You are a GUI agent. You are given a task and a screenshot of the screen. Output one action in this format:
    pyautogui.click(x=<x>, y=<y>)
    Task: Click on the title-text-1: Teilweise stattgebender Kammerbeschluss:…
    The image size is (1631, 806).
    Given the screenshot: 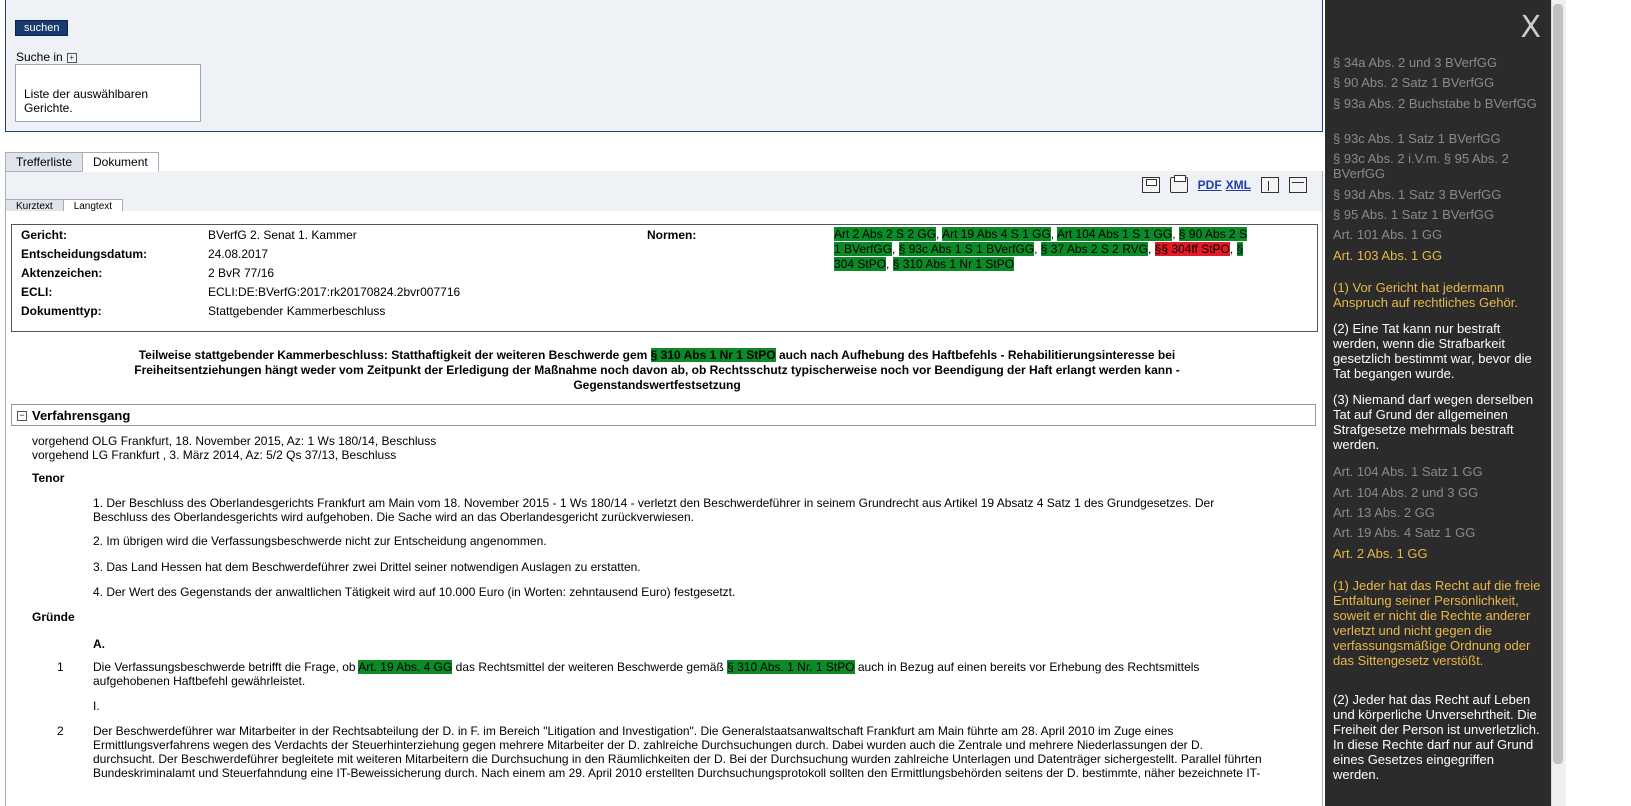 What is the action you would take?
    pyautogui.click(x=393, y=355)
    